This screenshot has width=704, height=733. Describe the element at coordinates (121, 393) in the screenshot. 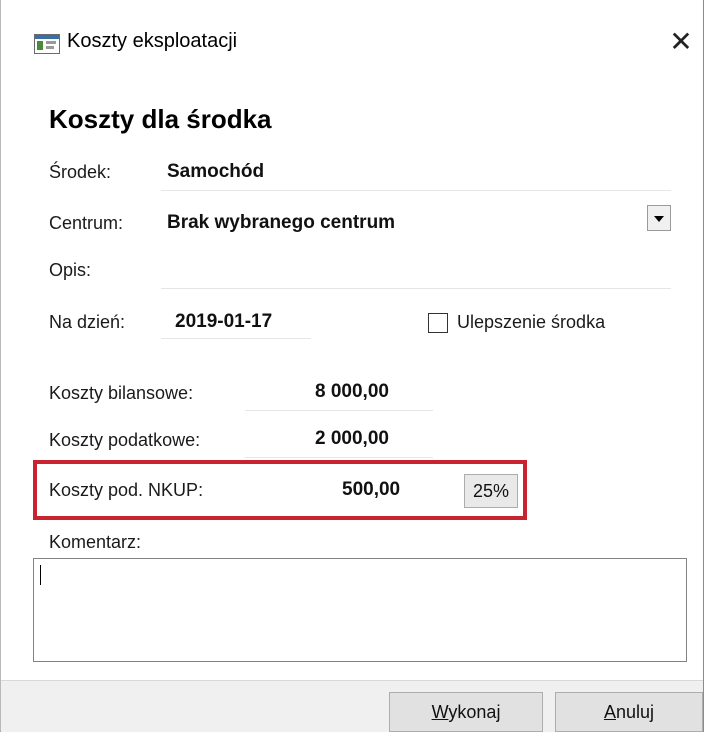

I see `bilansowe-label: Koszty bilansowe:` at that location.